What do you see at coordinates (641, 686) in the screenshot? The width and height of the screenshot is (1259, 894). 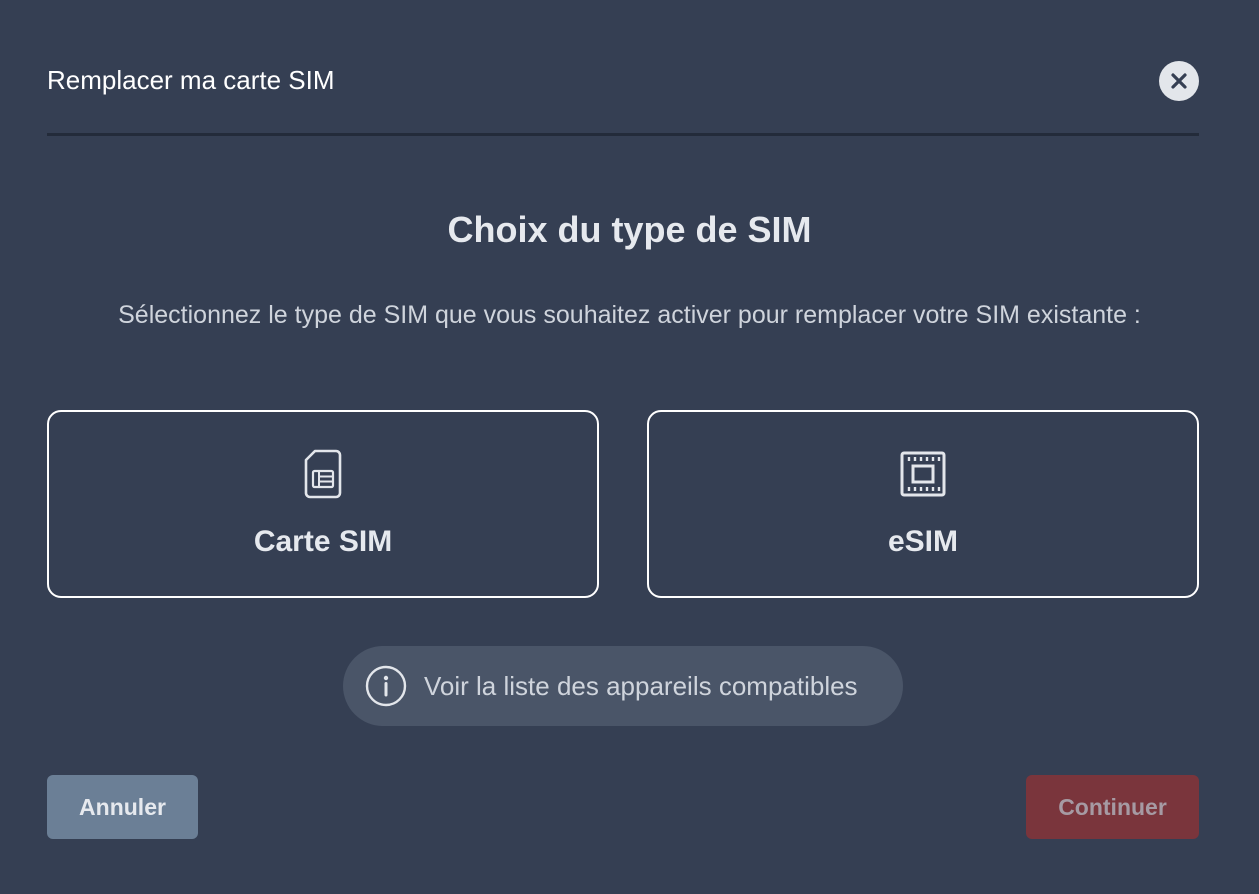 I see `compatible-devices-label: Voir la liste des appareils compatibles` at bounding box center [641, 686].